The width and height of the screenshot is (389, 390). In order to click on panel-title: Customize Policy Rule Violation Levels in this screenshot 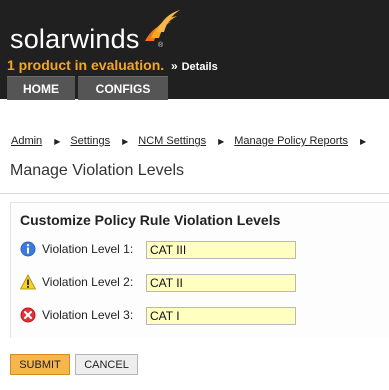, I will do `click(150, 220)`.